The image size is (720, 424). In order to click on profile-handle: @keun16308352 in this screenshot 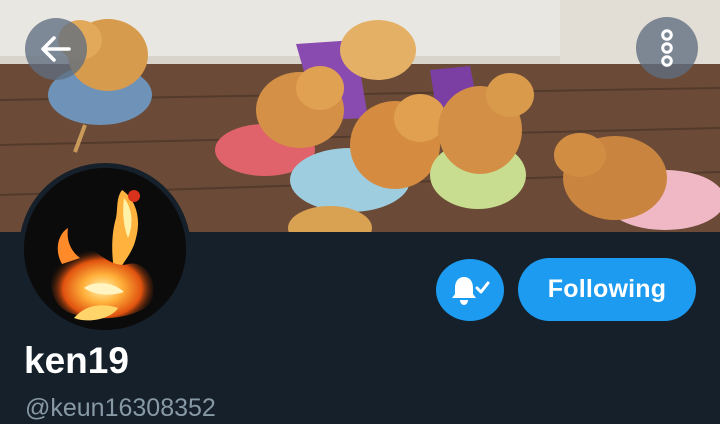, I will do `click(120, 408)`.